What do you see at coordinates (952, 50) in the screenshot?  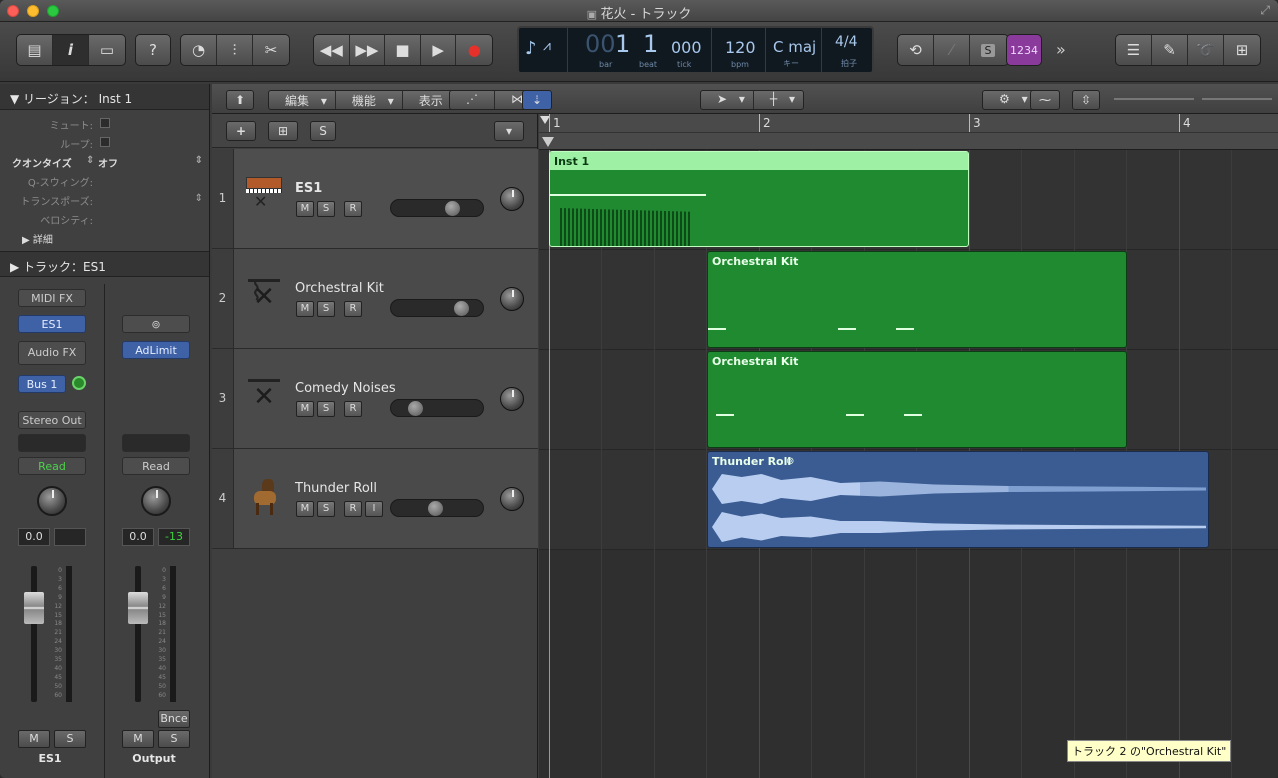 I see `tuner-button: ⁄` at bounding box center [952, 50].